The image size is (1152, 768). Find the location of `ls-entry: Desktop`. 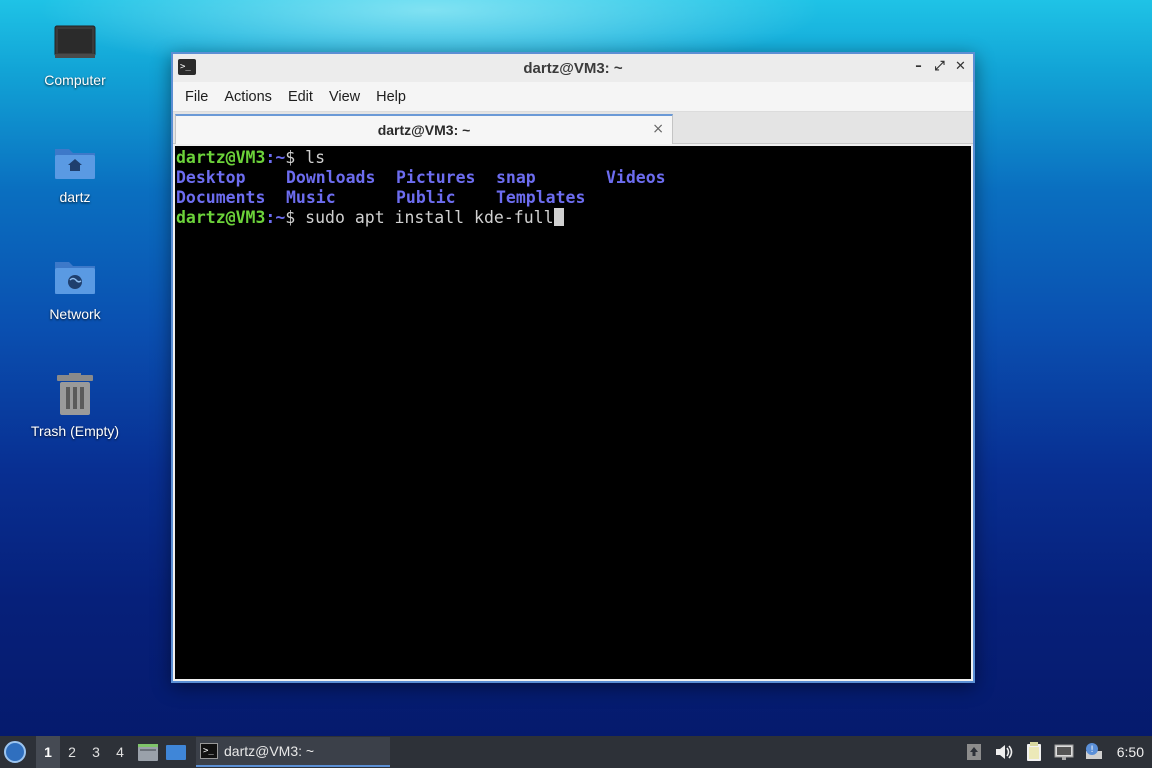

ls-entry: Desktop is located at coordinates (211, 177).